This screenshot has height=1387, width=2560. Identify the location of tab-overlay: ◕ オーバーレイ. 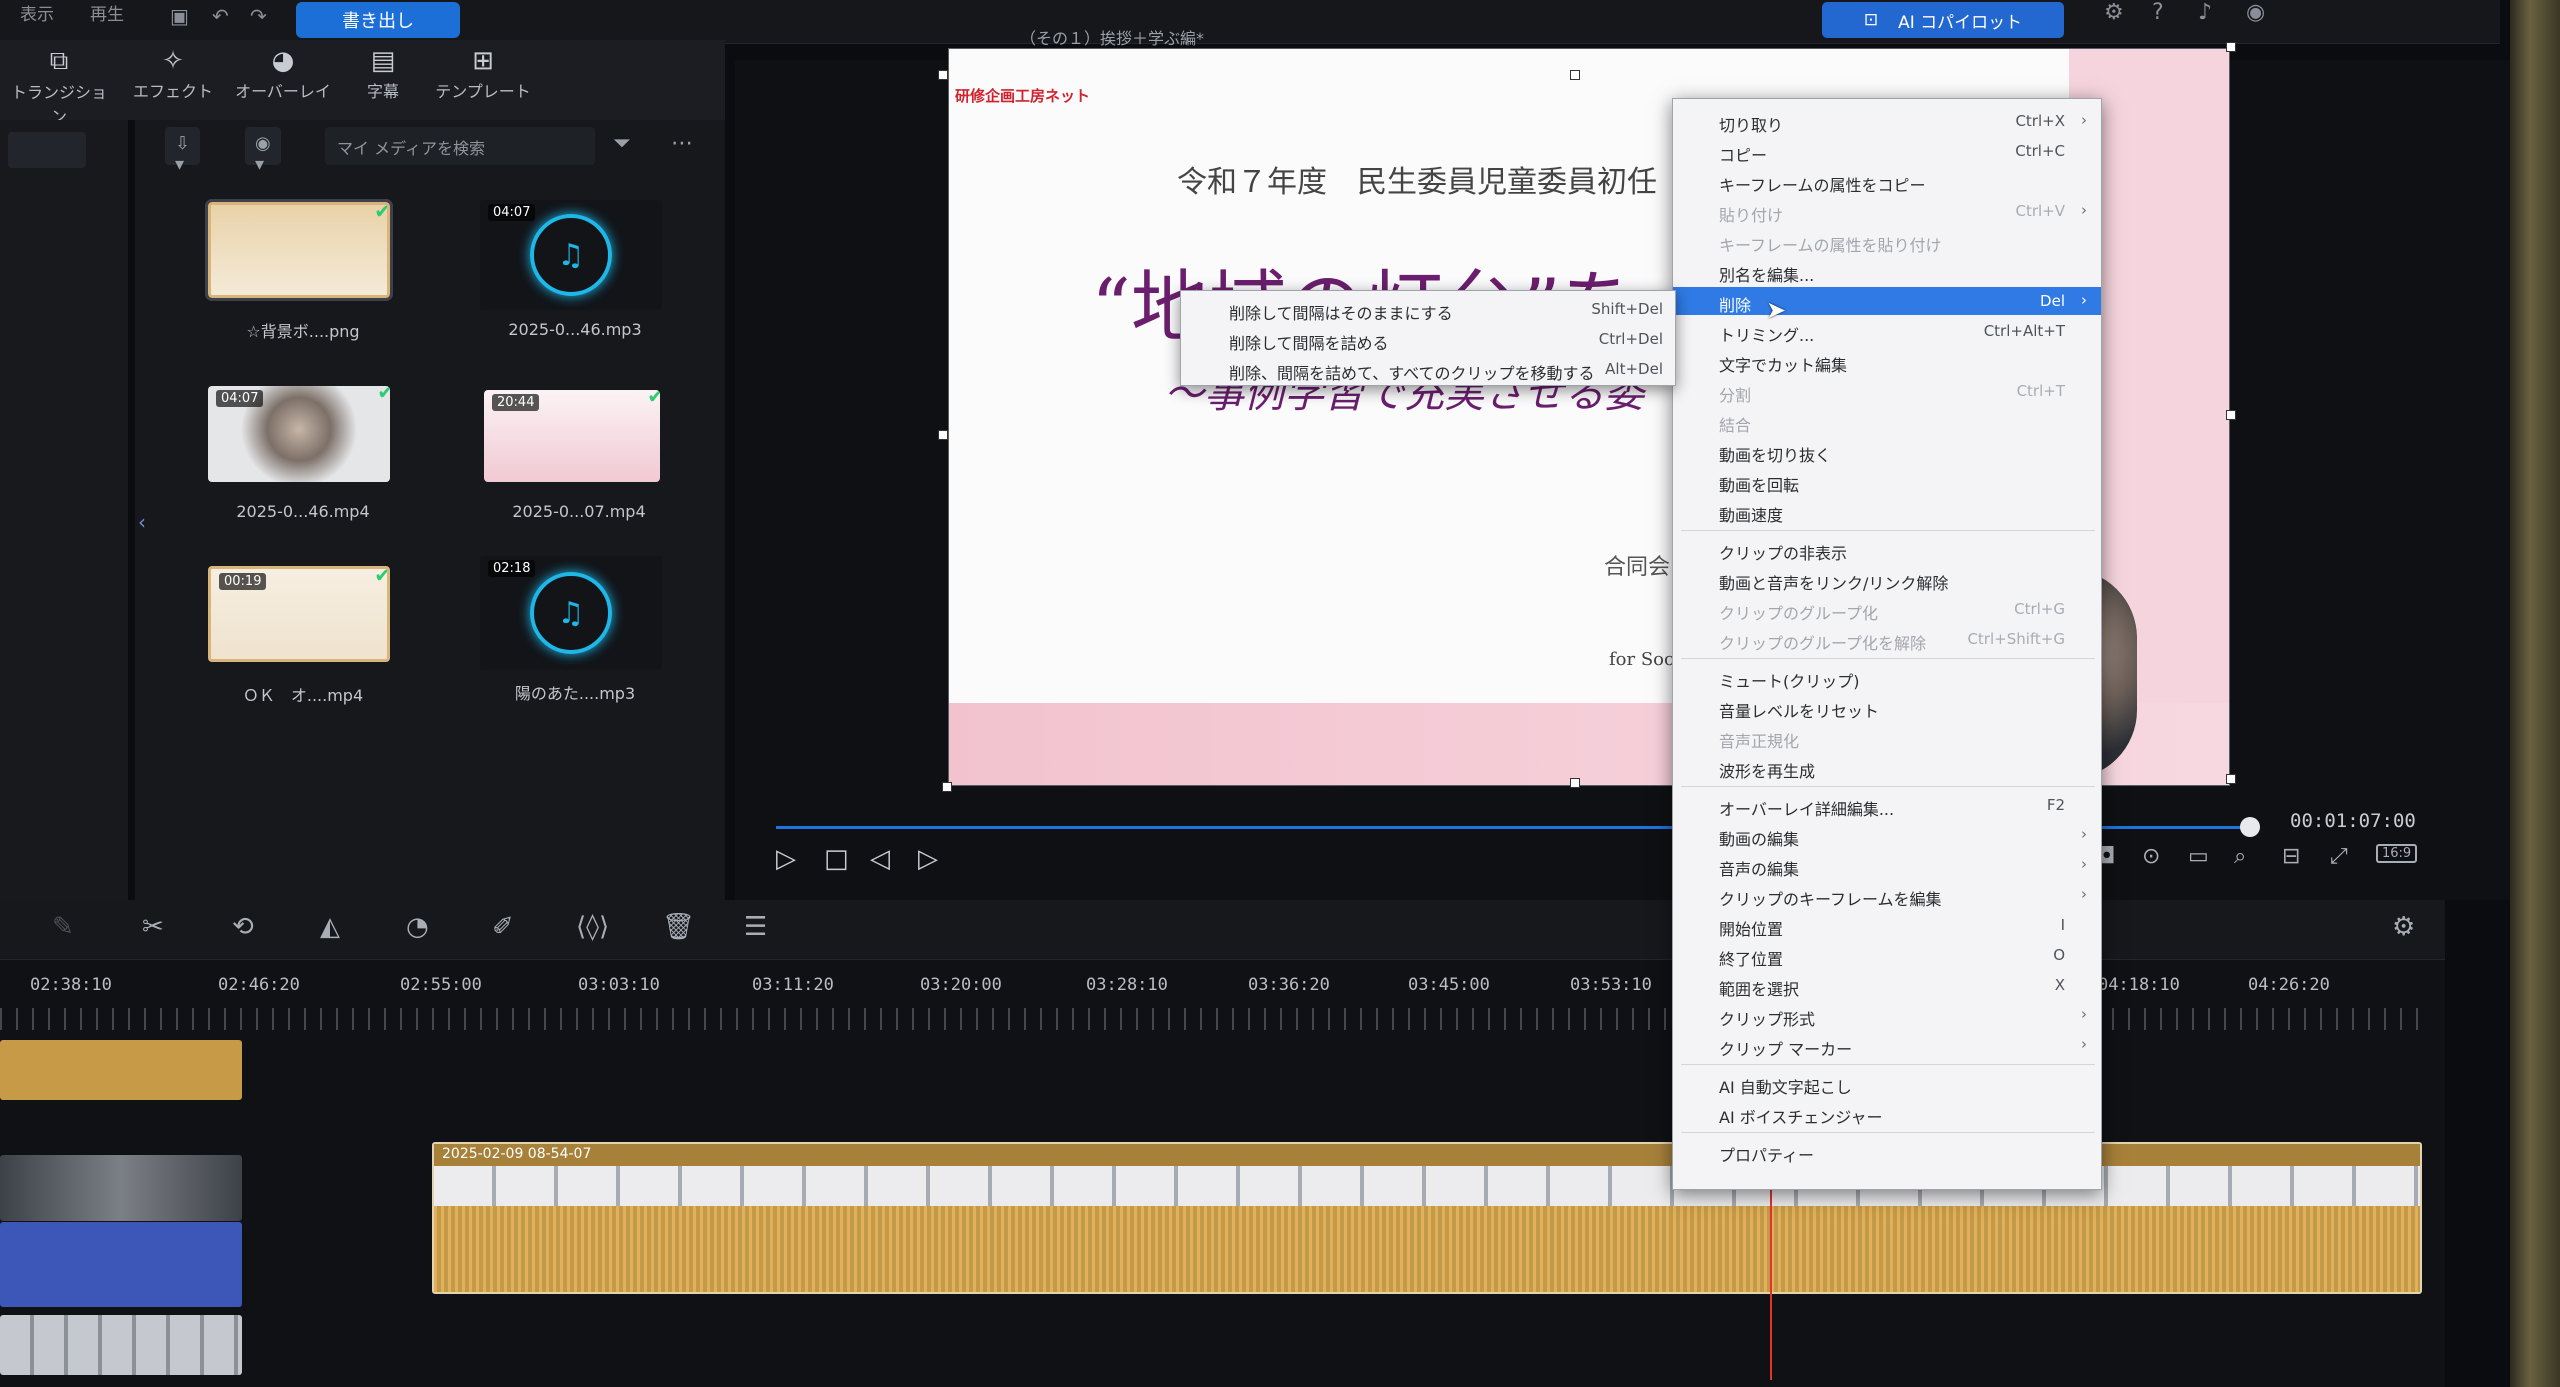
(283, 80).